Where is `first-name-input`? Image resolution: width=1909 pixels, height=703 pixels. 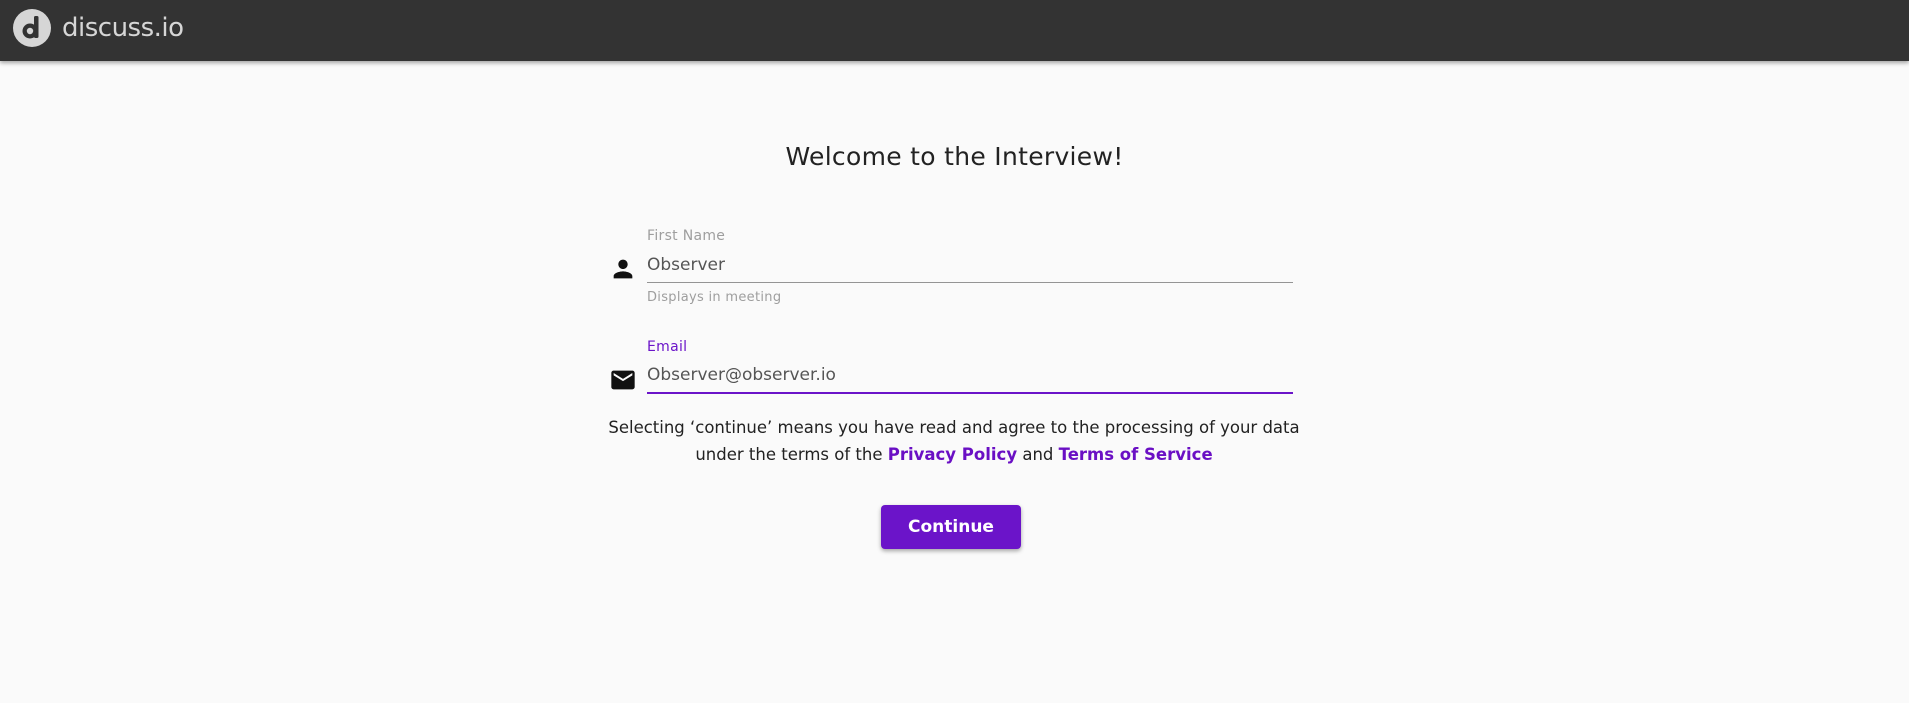 first-name-input is located at coordinates (970, 265).